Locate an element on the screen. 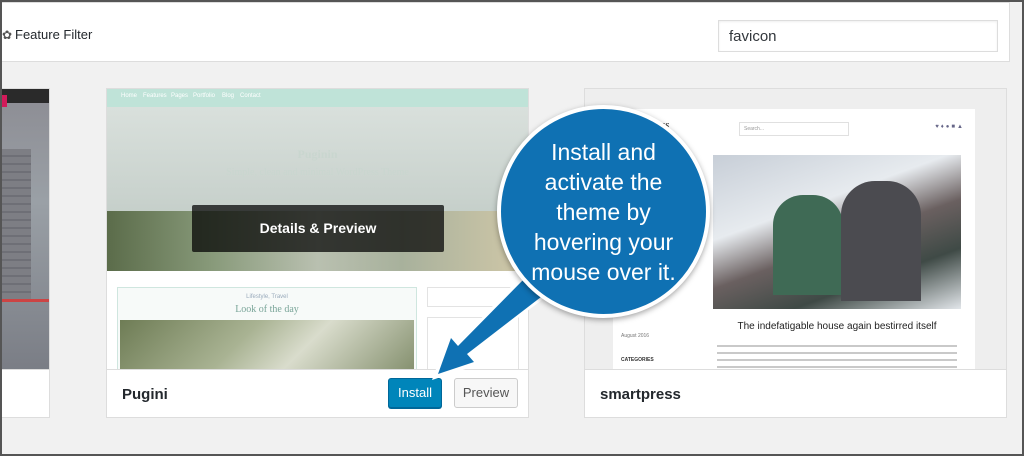 The height and width of the screenshot is (456, 1024). preview-social-icons: ♥♦●■▲ is located at coordinates (950, 127).